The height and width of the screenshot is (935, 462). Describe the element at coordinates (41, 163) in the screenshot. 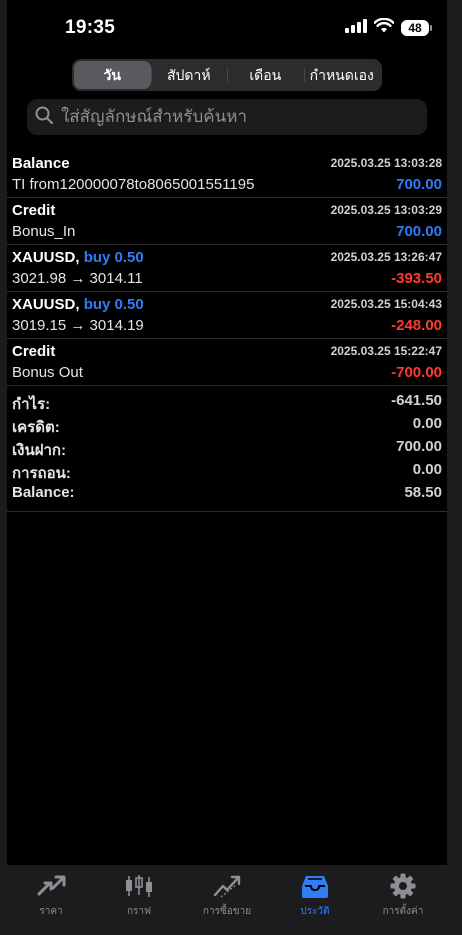

I see `deal-title: Balance` at that location.